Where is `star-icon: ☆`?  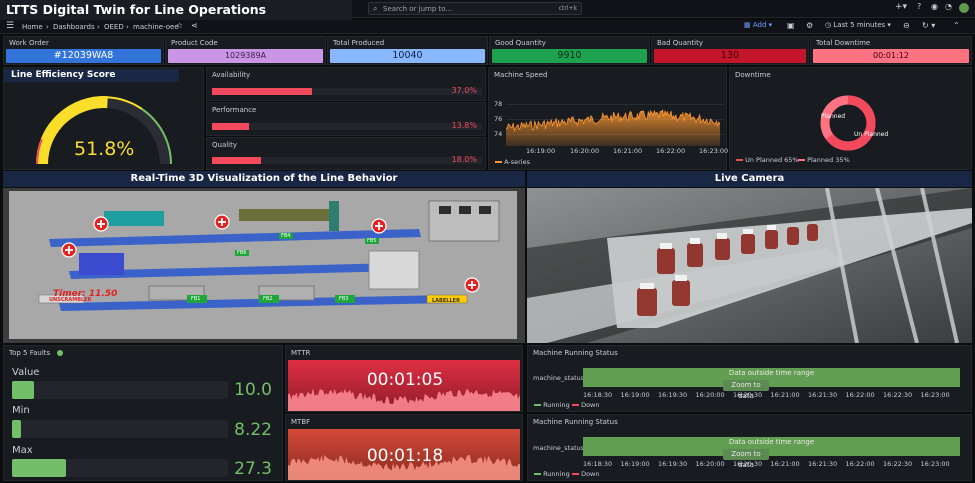 star-icon: ☆ is located at coordinates (179, 25).